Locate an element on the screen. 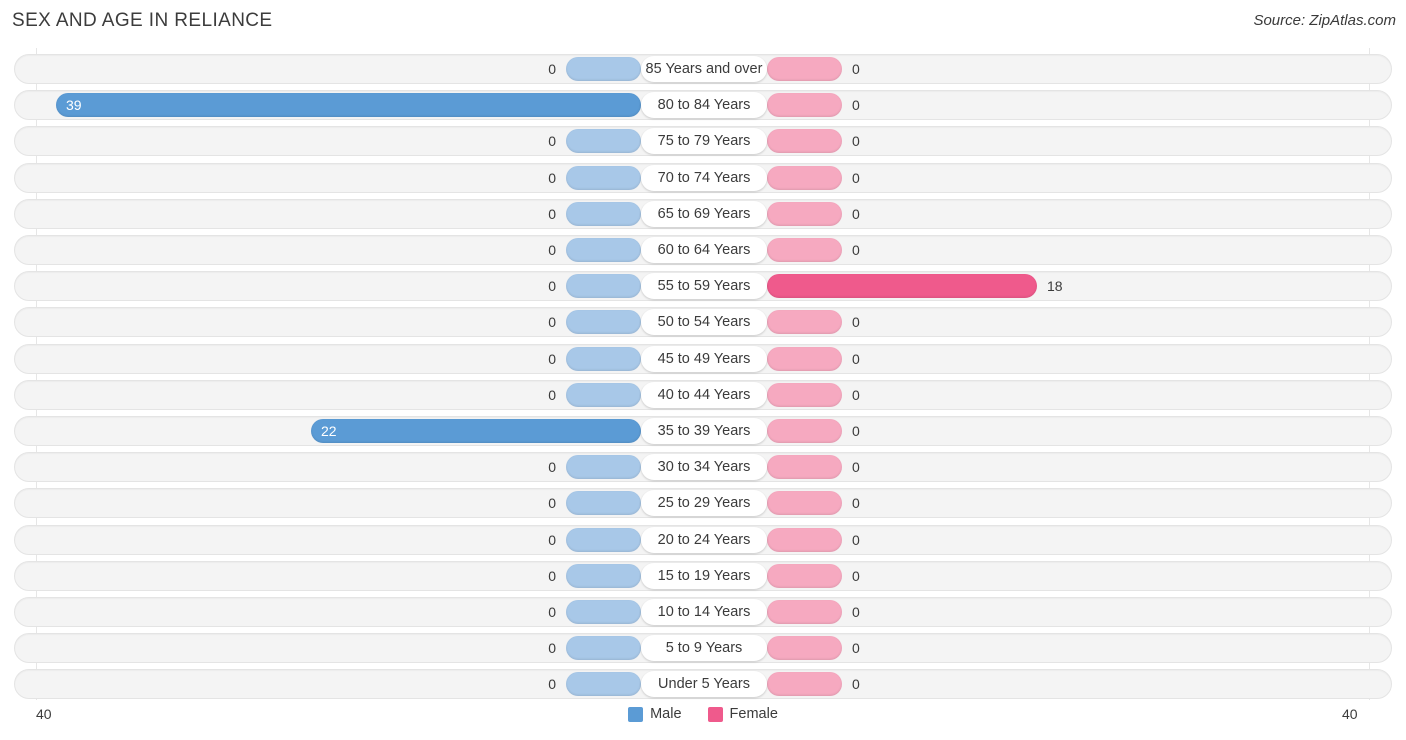  table-row: 0 0 50 to 54 Years is located at coordinates (703, 322).